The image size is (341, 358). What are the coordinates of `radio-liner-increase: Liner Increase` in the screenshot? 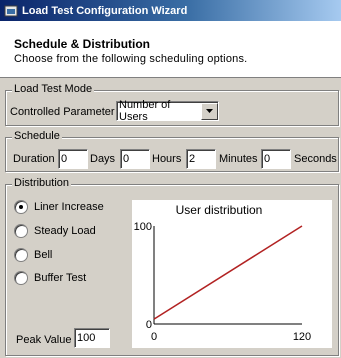 It's located at (59, 207).